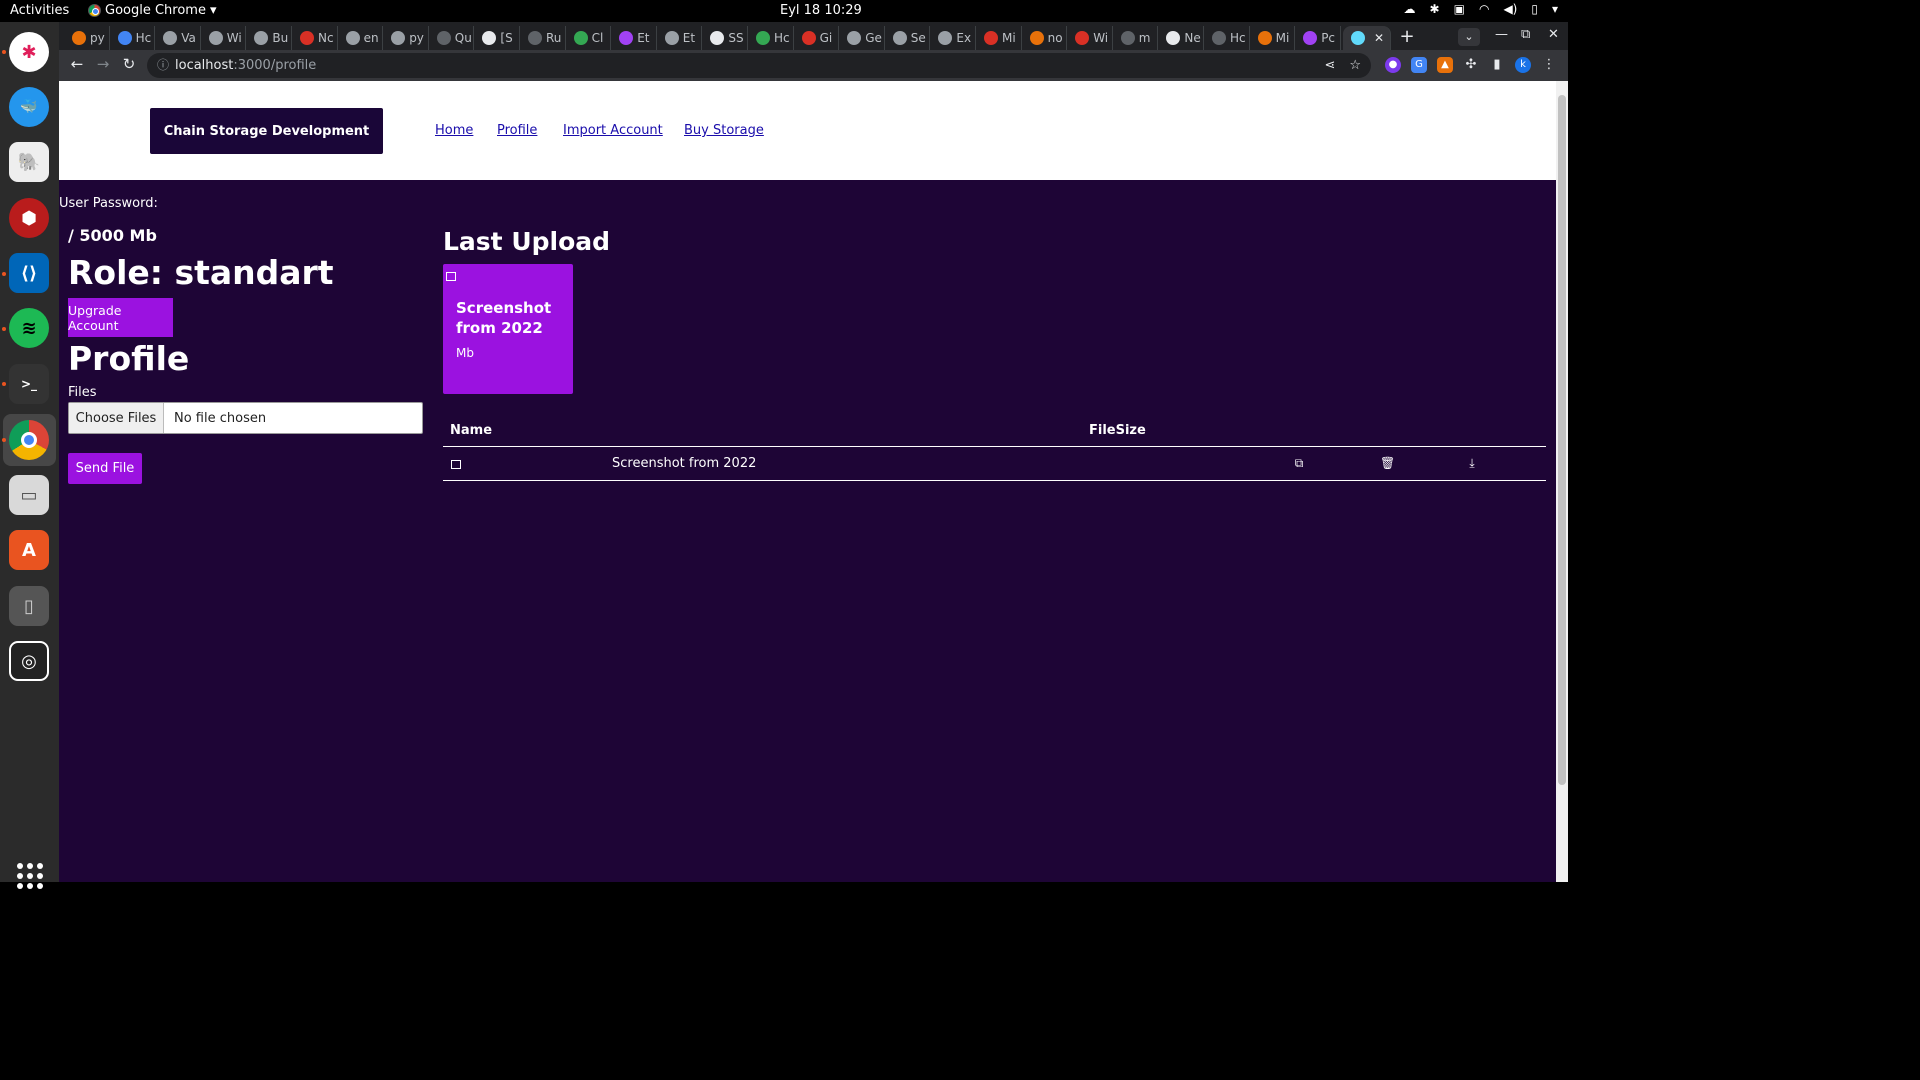 This screenshot has height=1080, width=1920. I want to click on browser-tab: Ge, so click(862, 38).